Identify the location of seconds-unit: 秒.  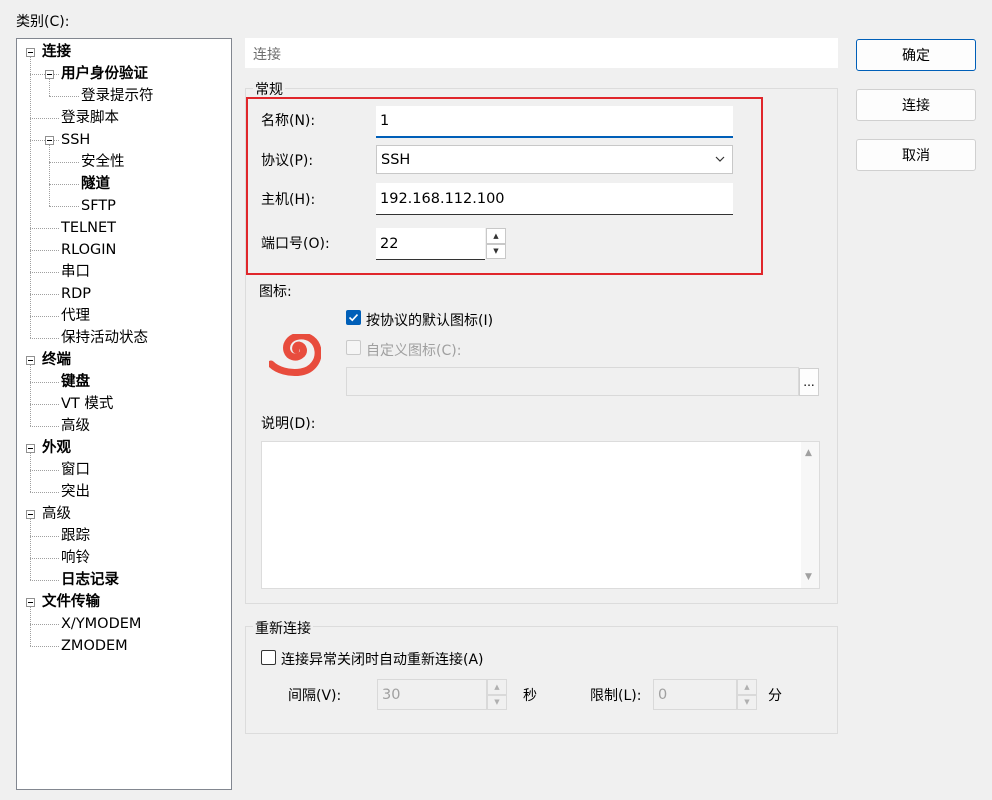
(530, 696).